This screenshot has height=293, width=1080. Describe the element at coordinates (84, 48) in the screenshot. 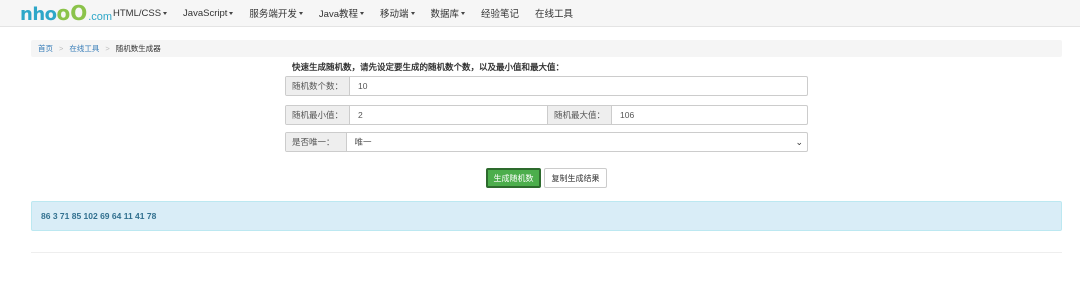

I see `breadcrumb-tools-link: 在线工具` at that location.